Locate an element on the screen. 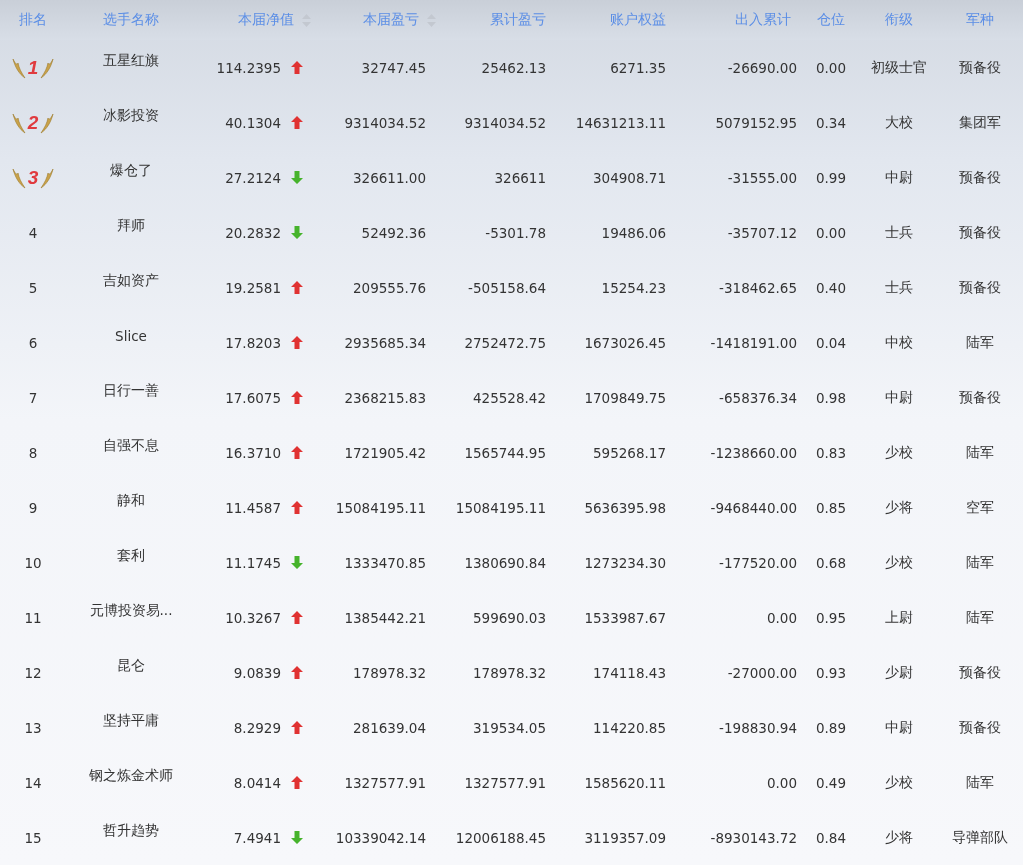  table-cell: 6271.35 is located at coordinates (638, 67).